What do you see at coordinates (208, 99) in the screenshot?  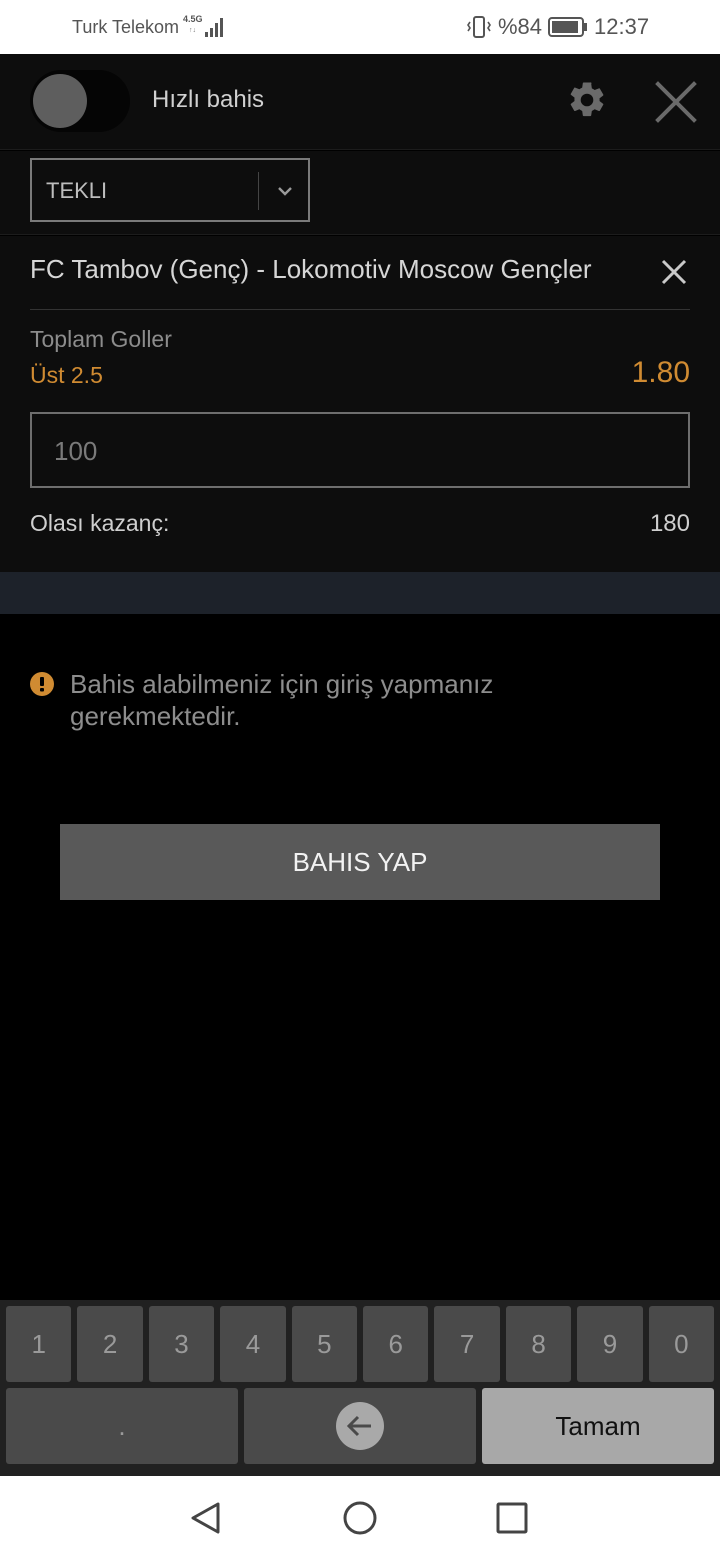 I see `quickbet-label: Hızlı bahis` at bounding box center [208, 99].